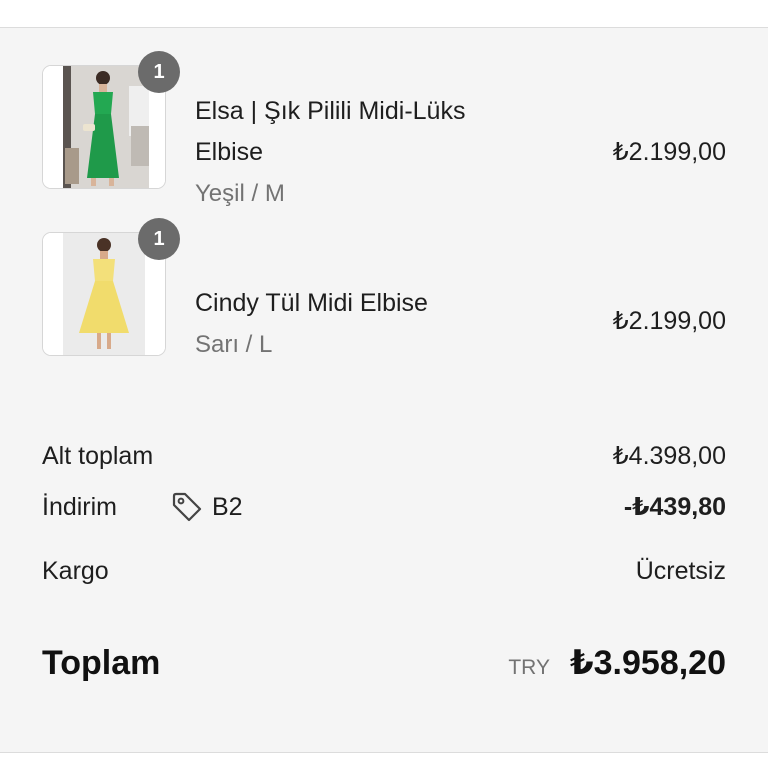 The image size is (768, 768). What do you see at coordinates (80, 507) in the screenshot?
I see `discount-label: İndirim` at bounding box center [80, 507].